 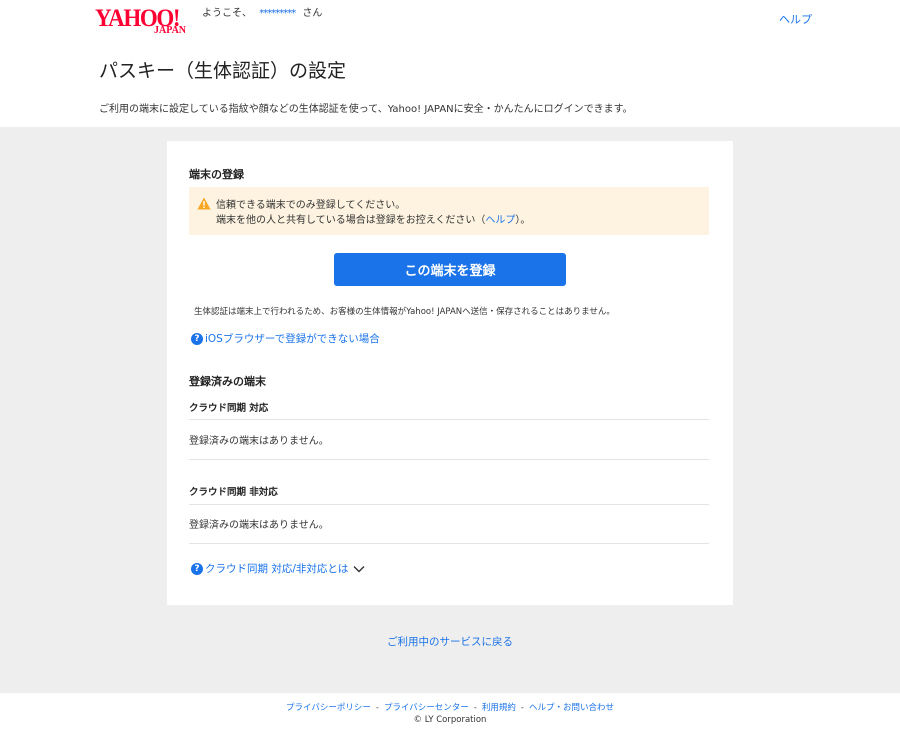 I want to click on sync-empty-message: 登録済みの端末はありません。, so click(x=259, y=441).